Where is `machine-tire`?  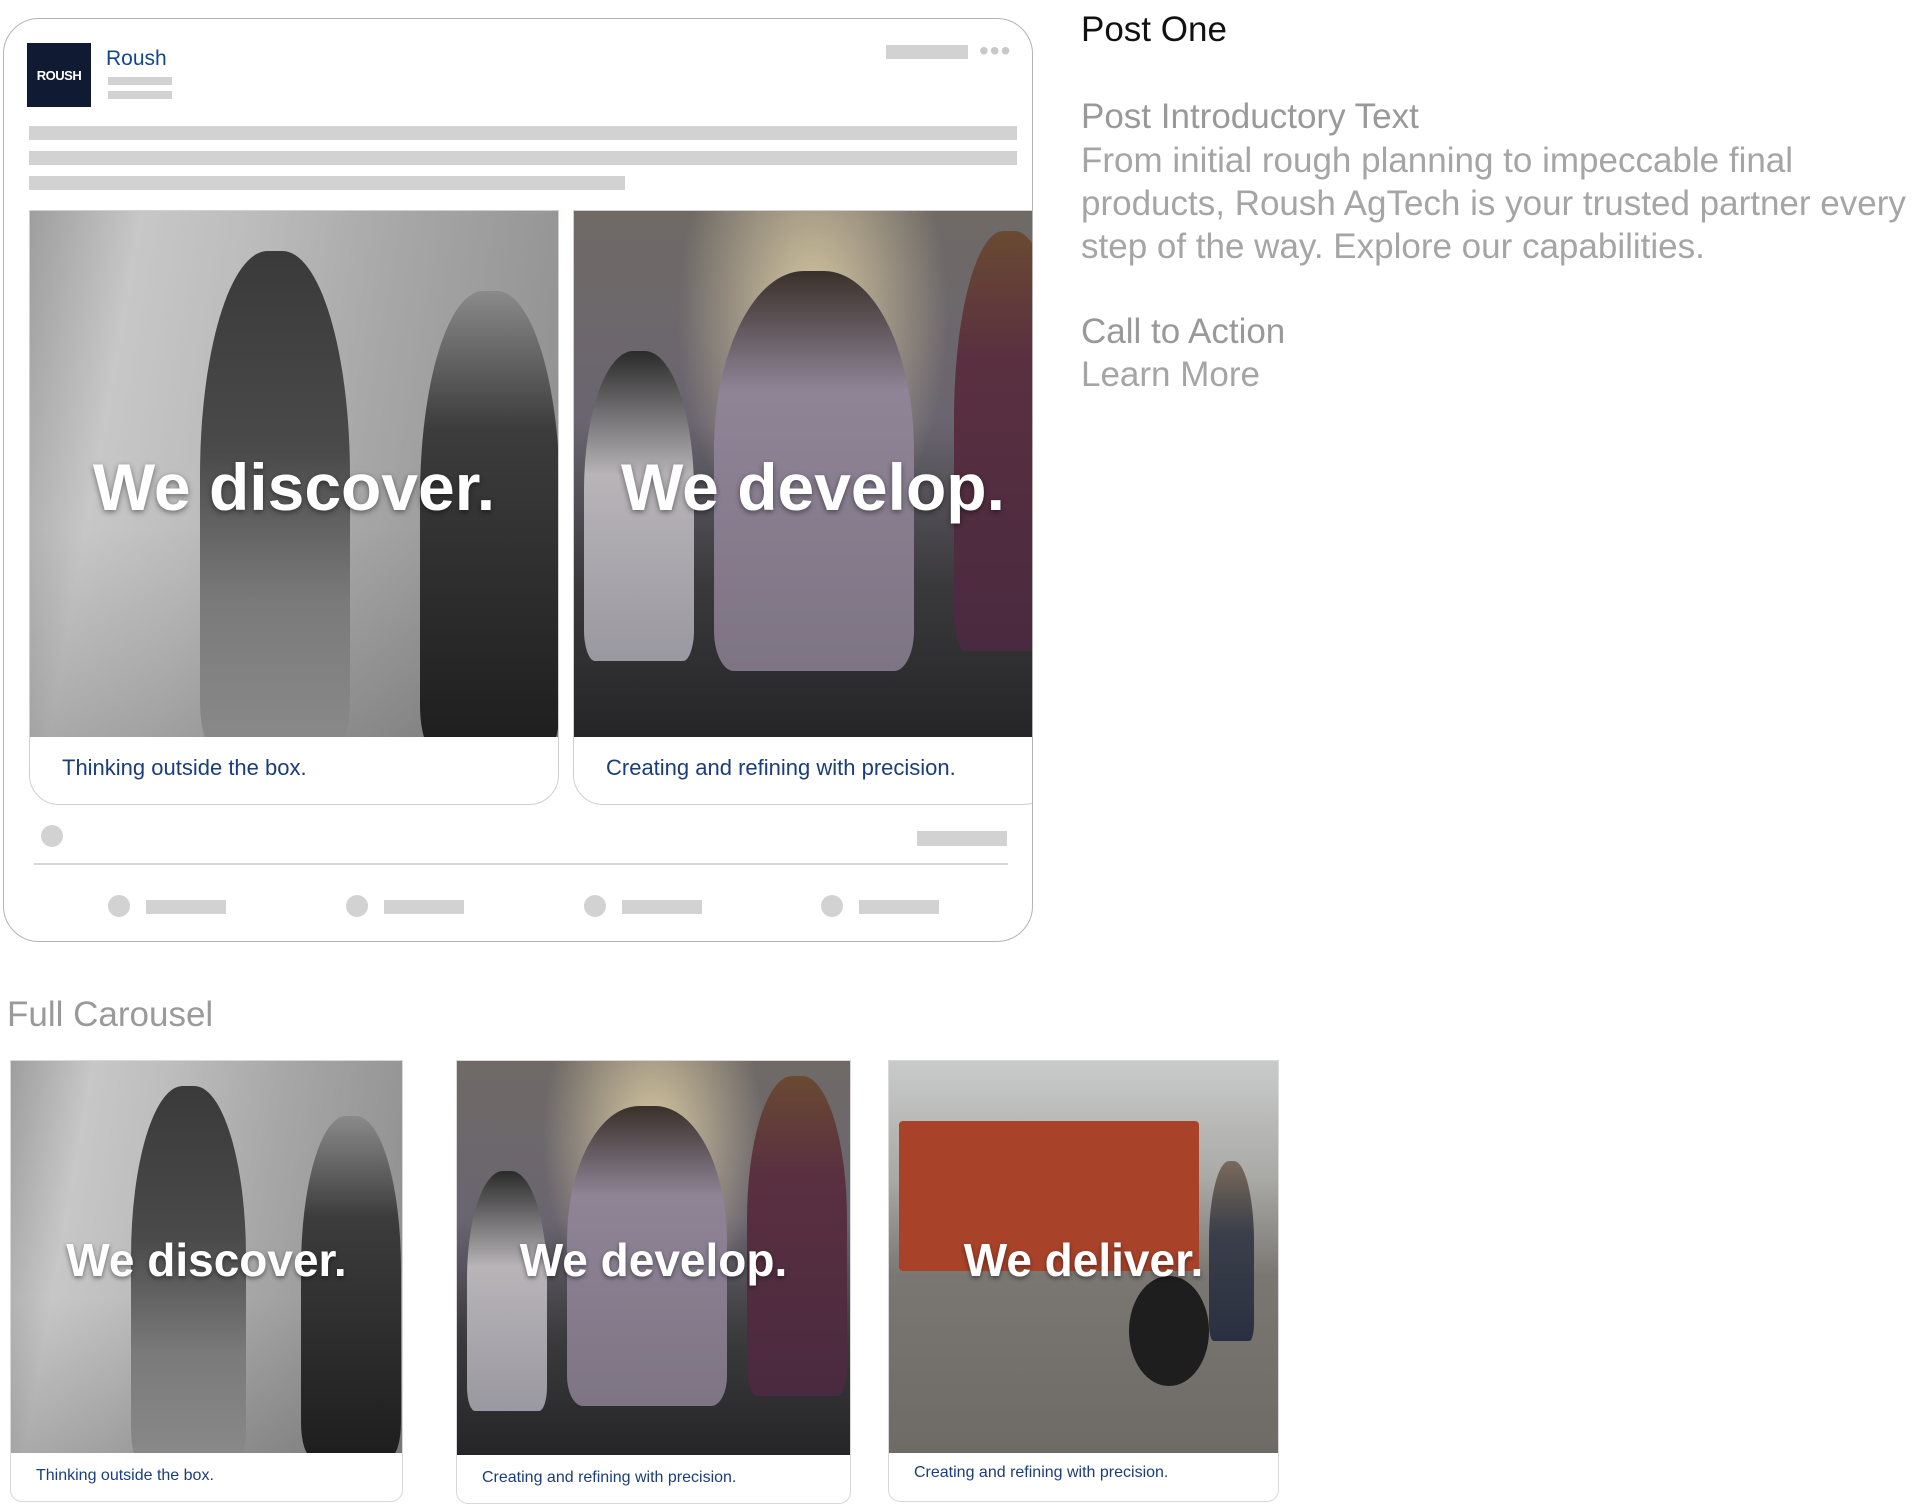 machine-tire is located at coordinates (1169, 1331).